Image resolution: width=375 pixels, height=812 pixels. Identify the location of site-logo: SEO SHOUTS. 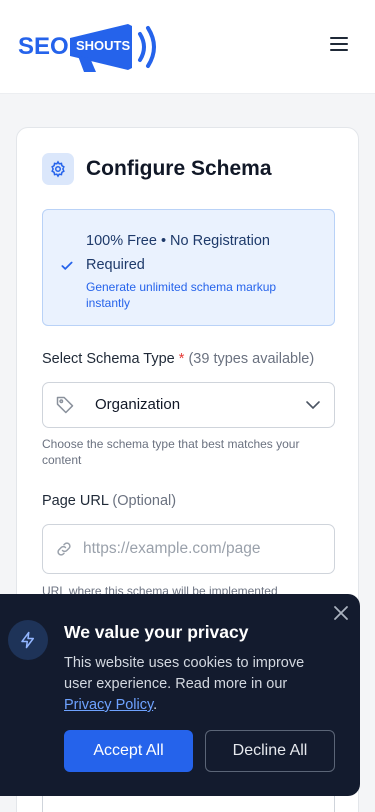
(93, 48).